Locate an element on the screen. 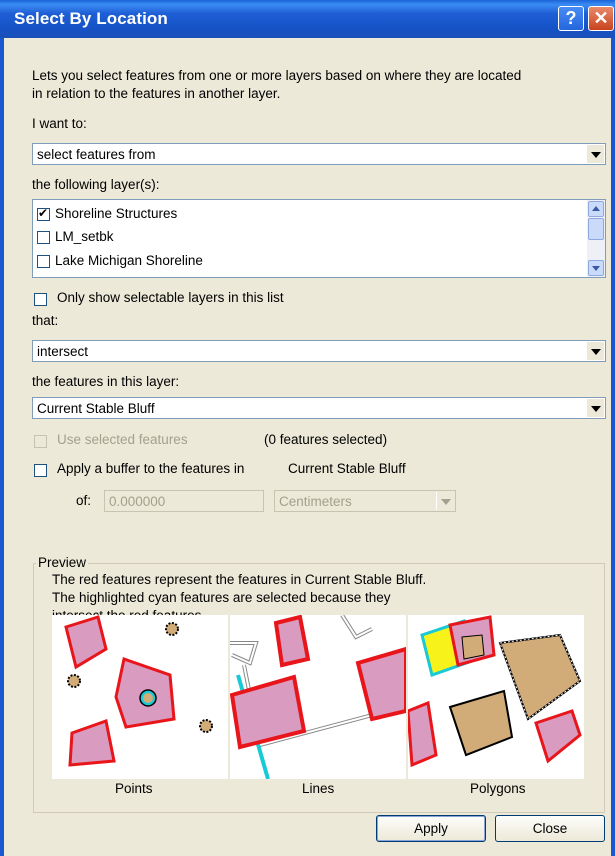 Image resolution: width=615 pixels, height=856 pixels. buffer-layer-name: Current Stable Bluff is located at coordinates (347, 468).